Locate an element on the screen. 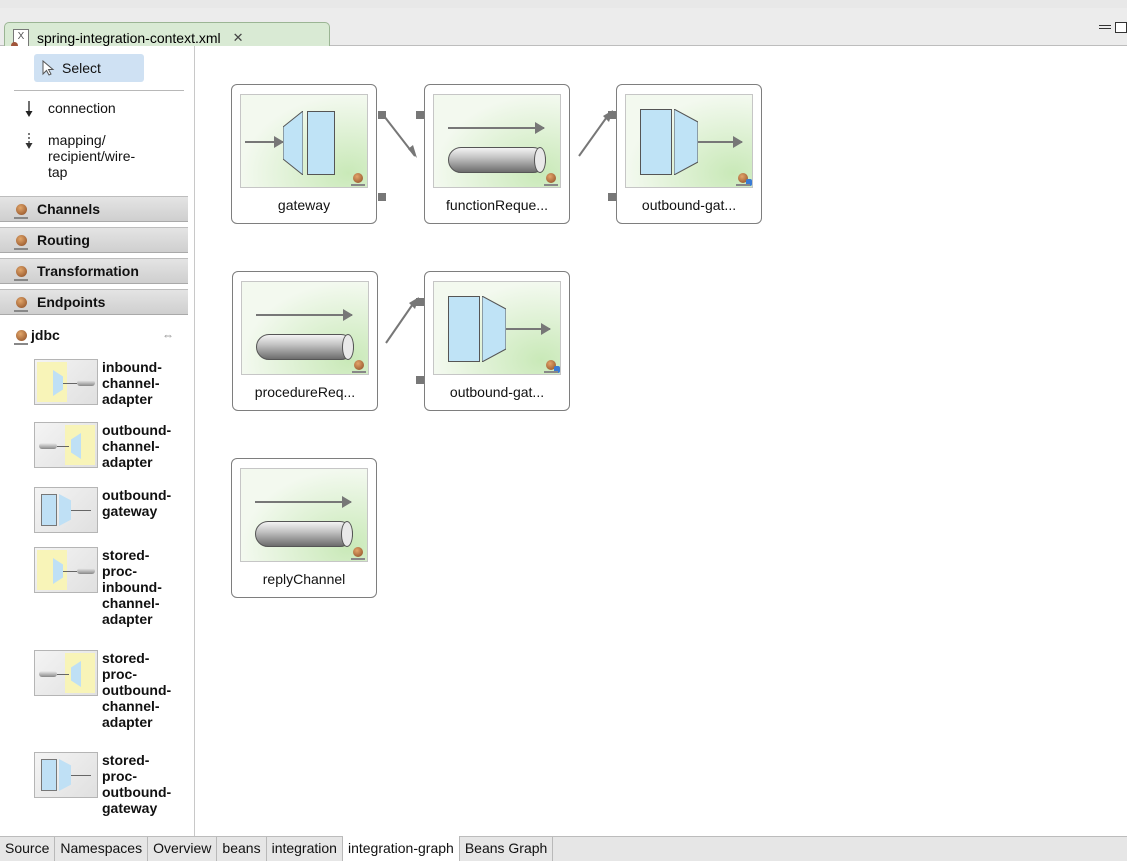  mapping-tool-label: mapping/ recipient/wire- tap is located at coordinates (92, 156).